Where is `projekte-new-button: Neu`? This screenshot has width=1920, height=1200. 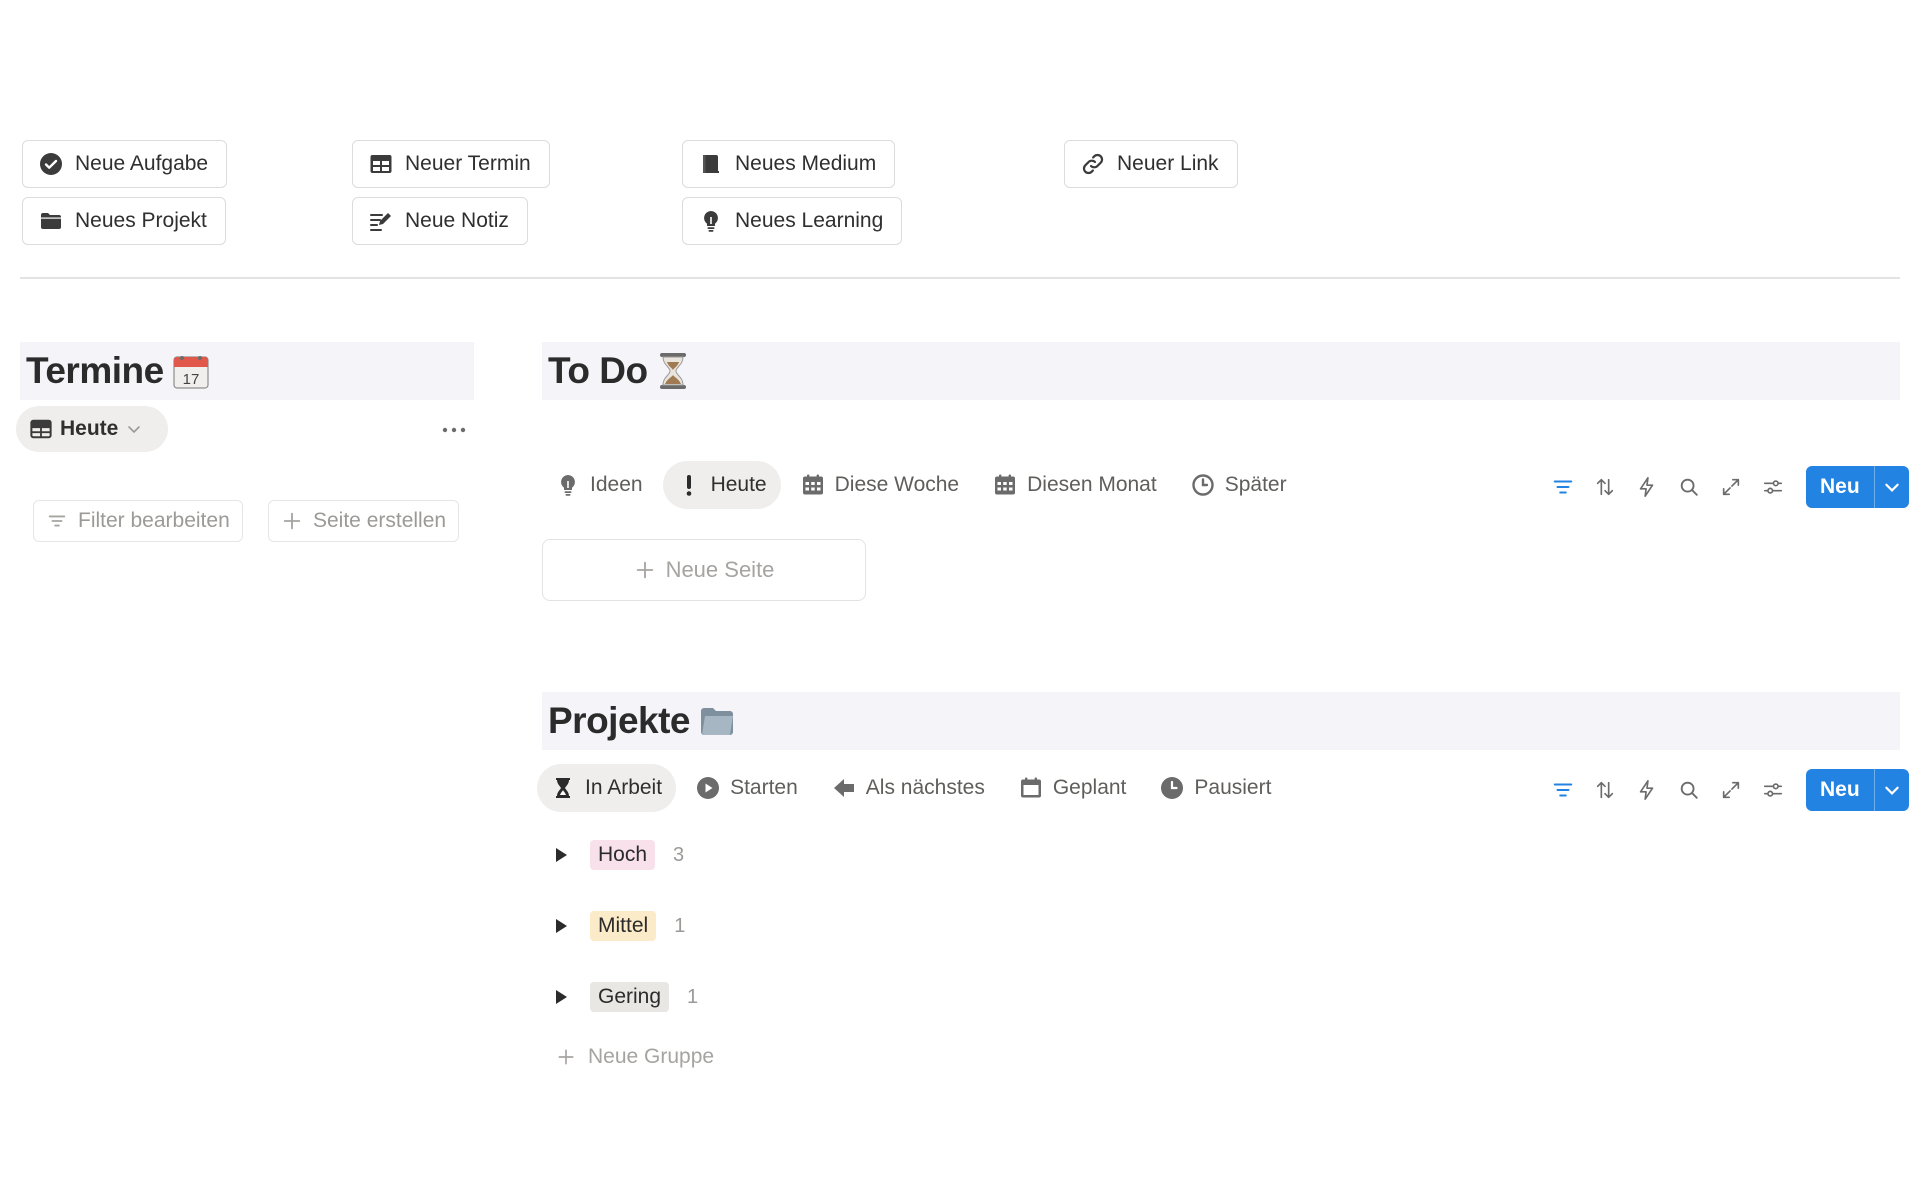 projekte-new-button: Neu is located at coordinates (1857, 790).